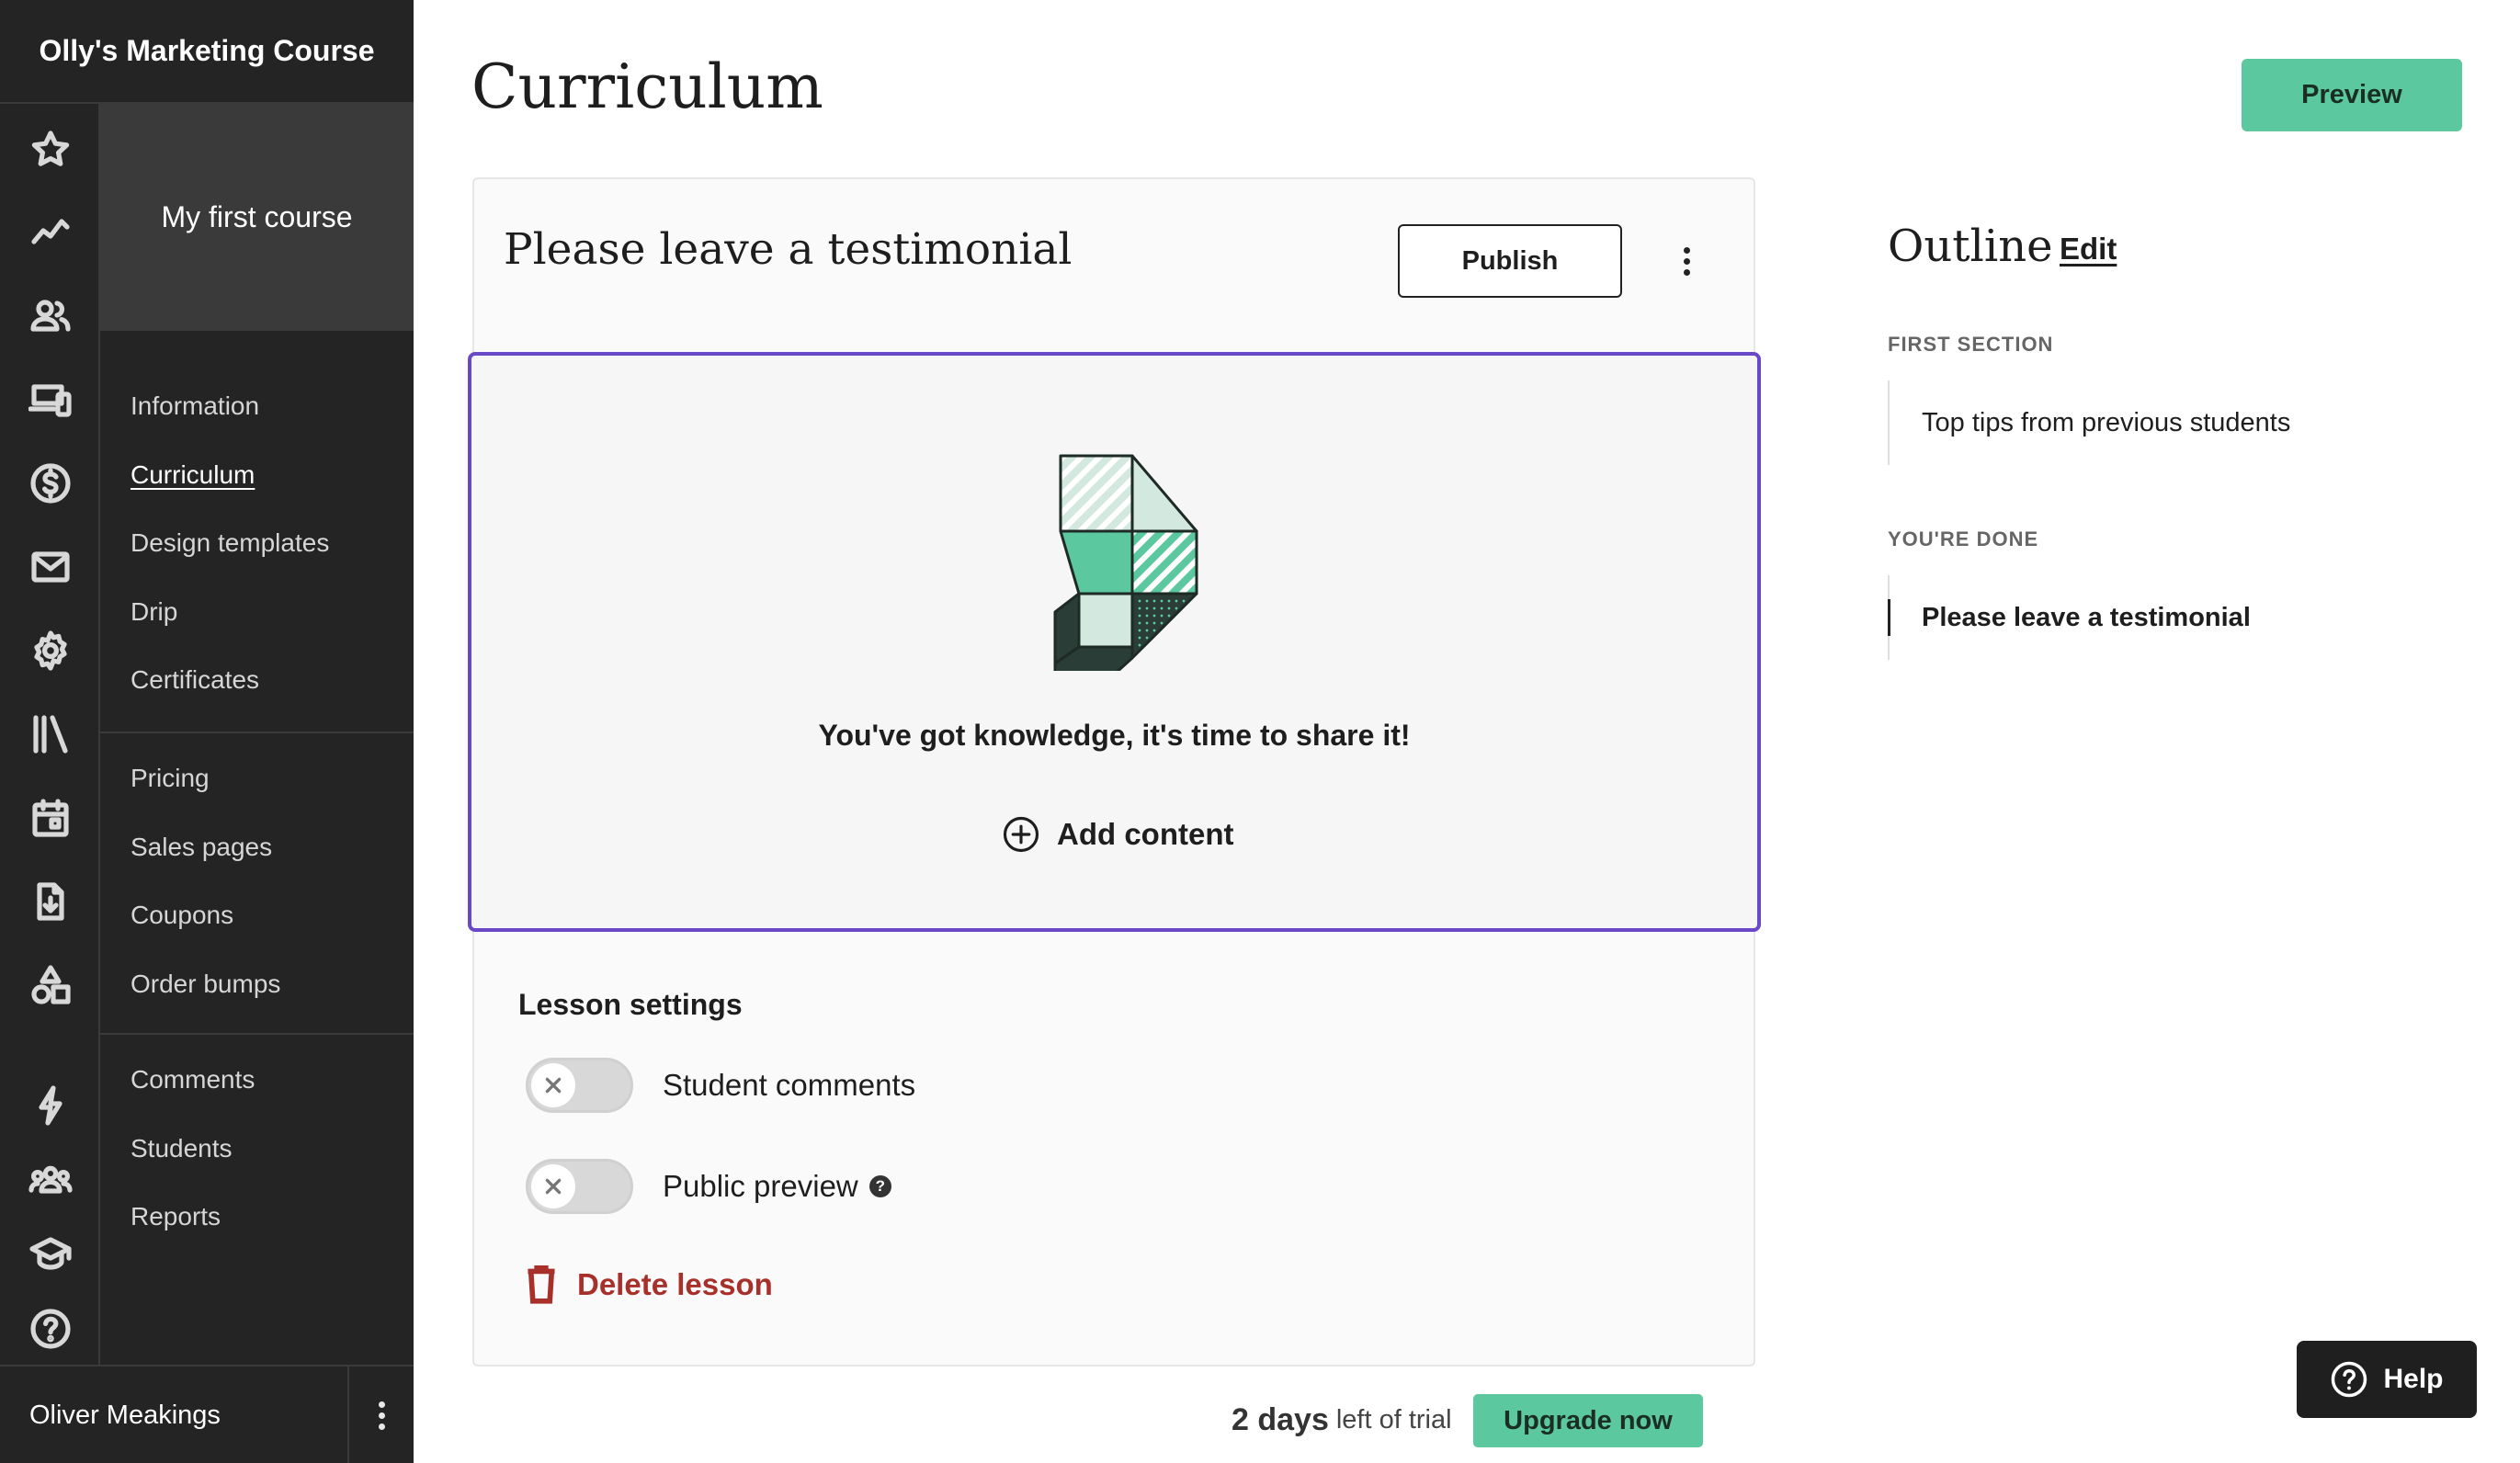 Image resolution: width=2520 pixels, height=1463 pixels. What do you see at coordinates (541, 1284) in the screenshot?
I see `trash-icon` at bounding box center [541, 1284].